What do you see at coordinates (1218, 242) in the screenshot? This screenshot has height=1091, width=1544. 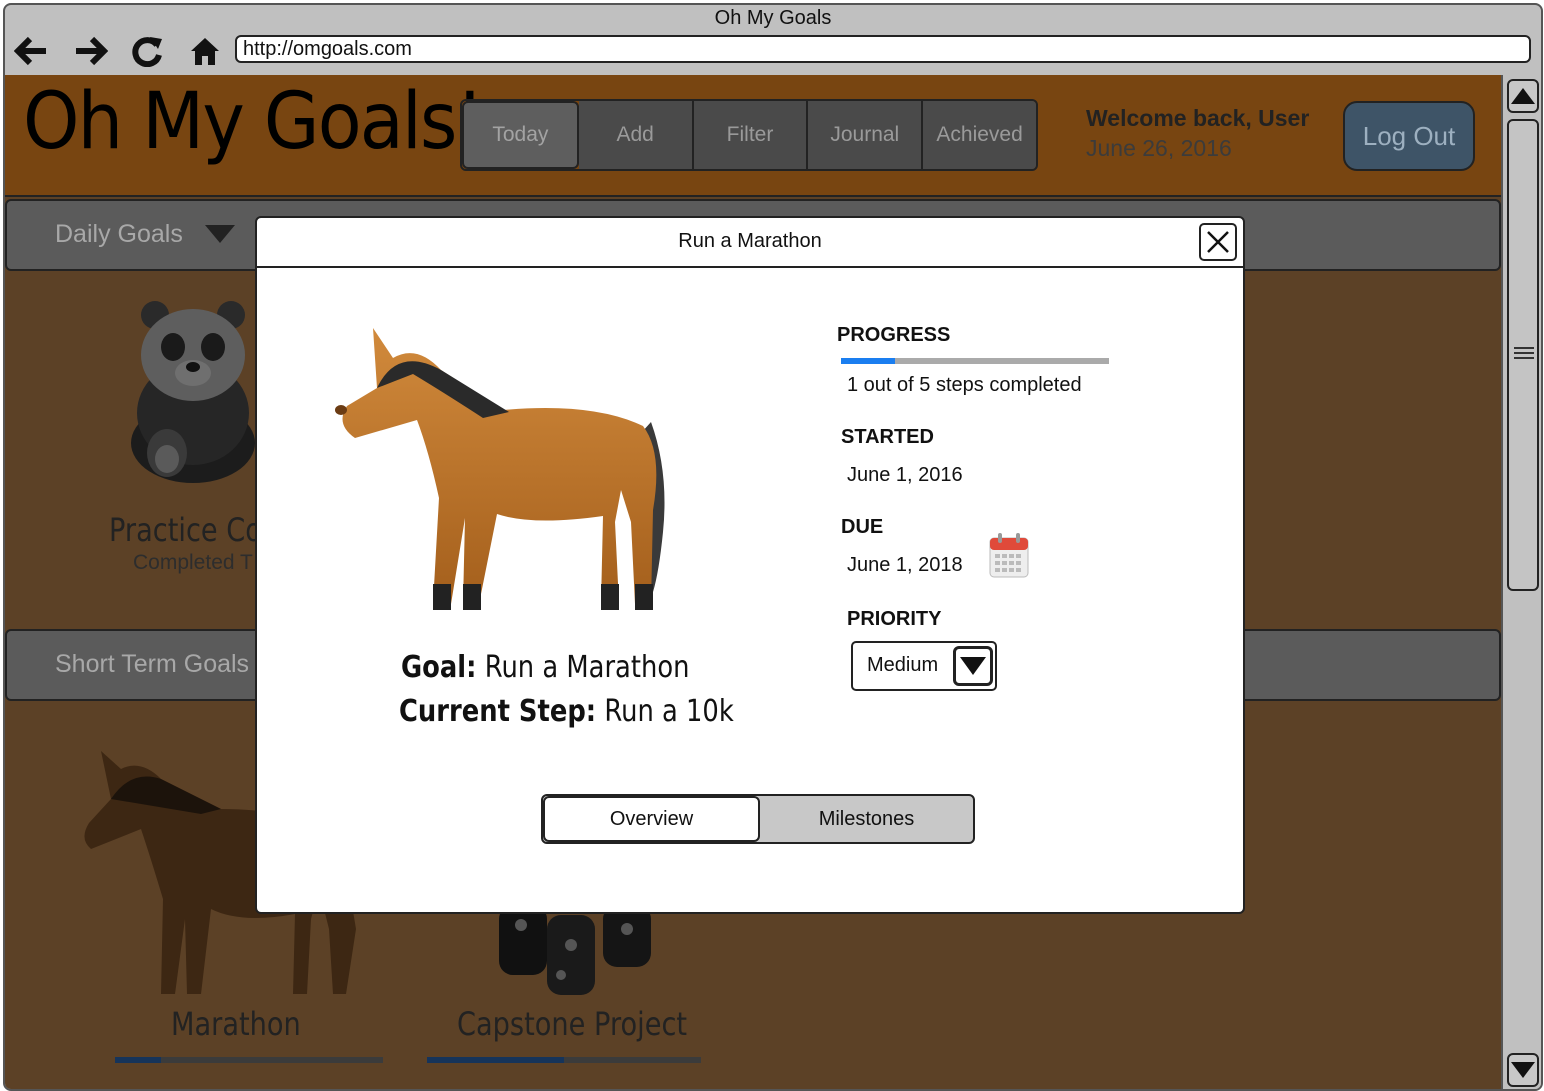 I see `close-icon` at bounding box center [1218, 242].